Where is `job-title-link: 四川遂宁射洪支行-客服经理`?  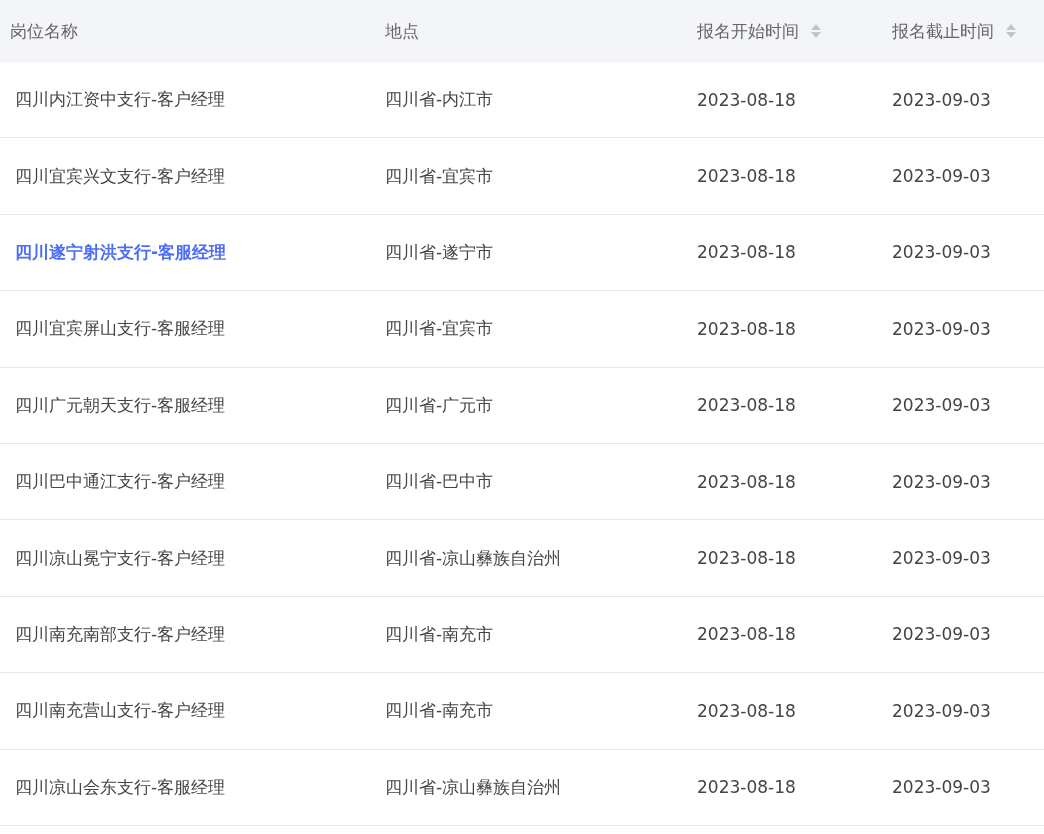 job-title-link: 四川遂宁射洪支行-客服经理 is located at coordinates (121, 252).